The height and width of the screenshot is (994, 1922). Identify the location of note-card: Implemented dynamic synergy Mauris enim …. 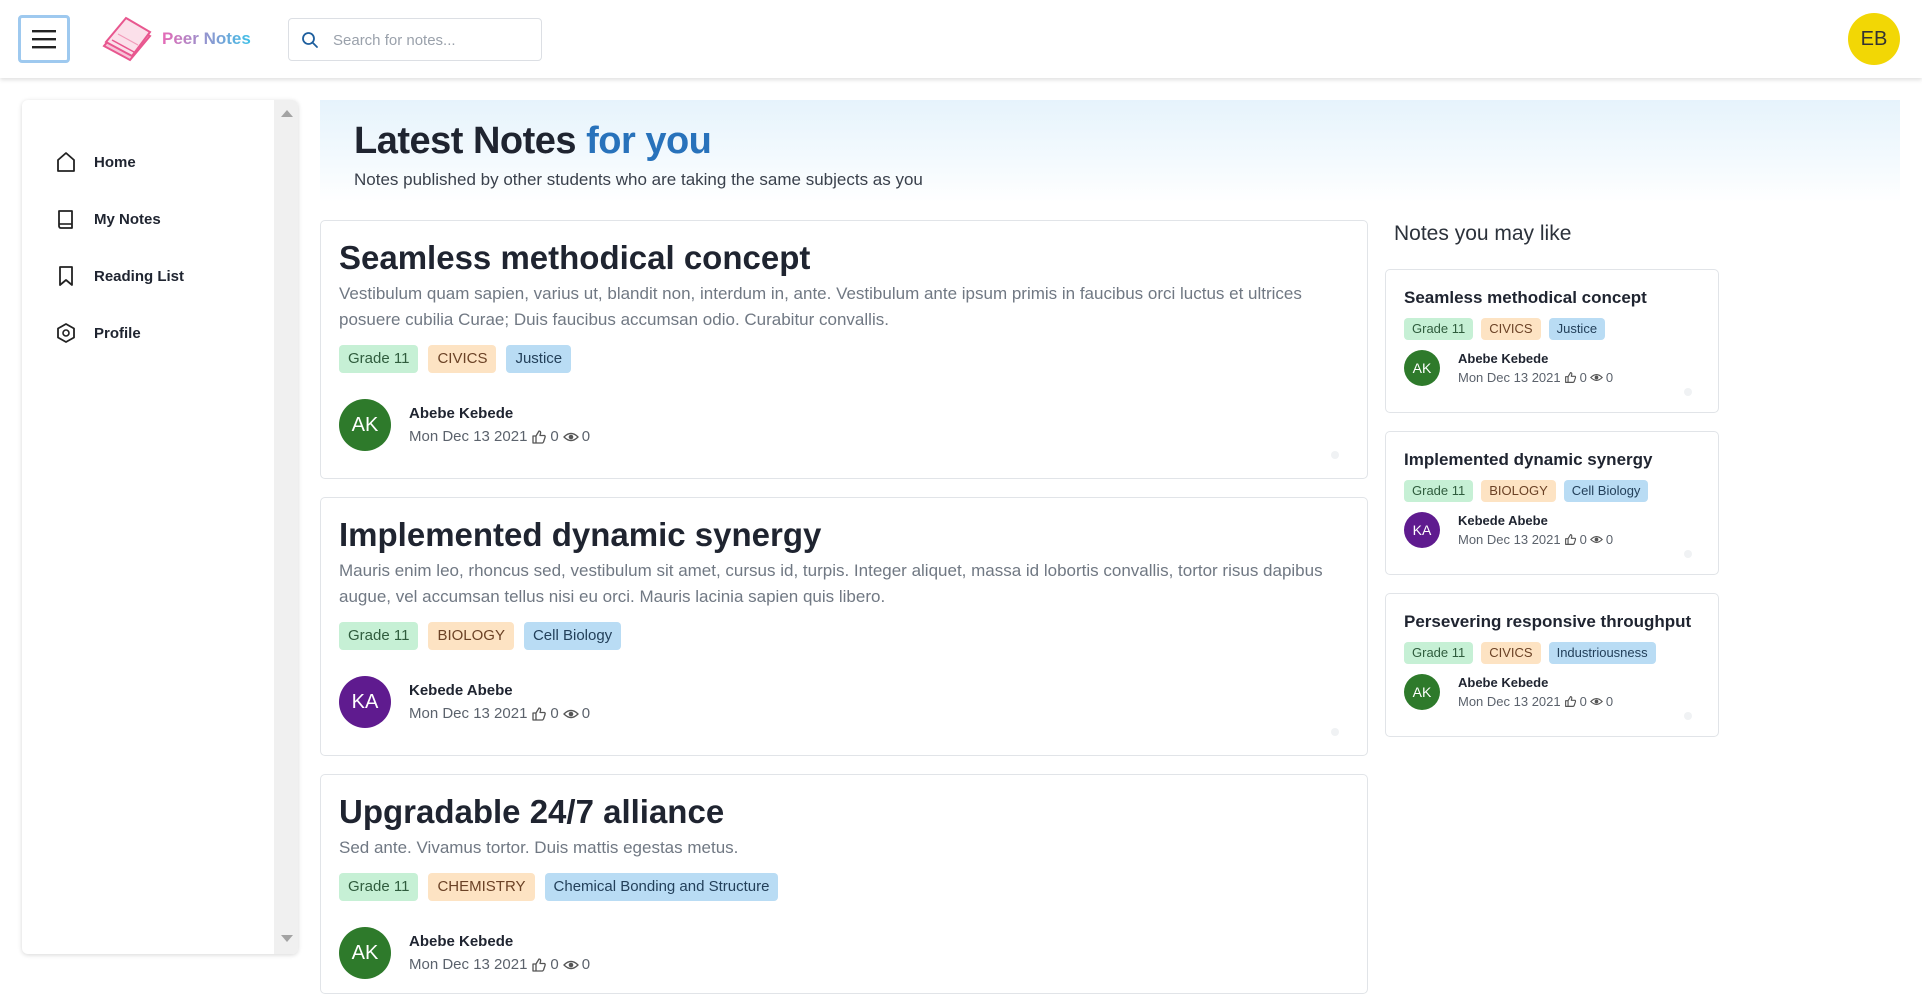
(844, 626).